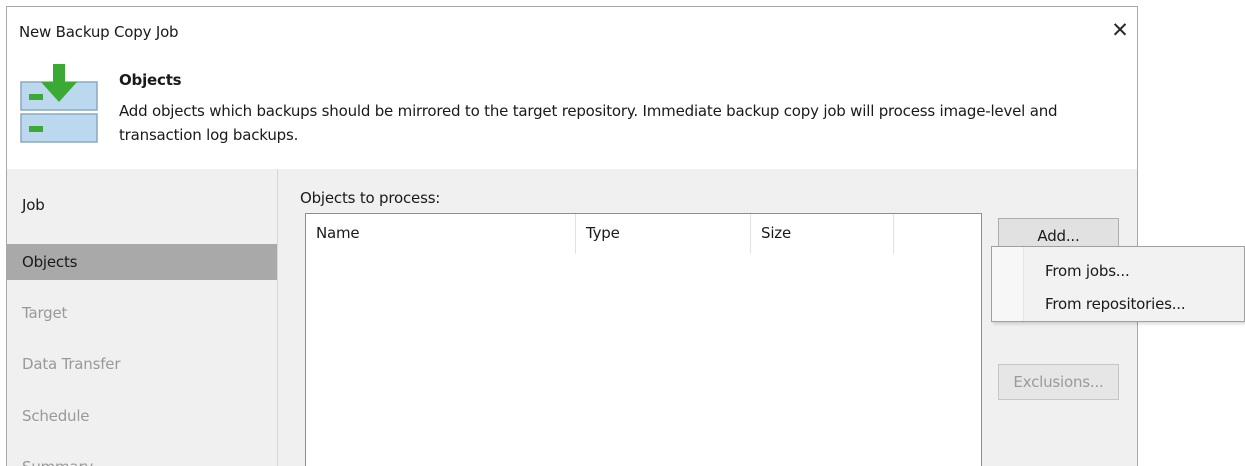 This screenshot has height=466, width=1245. What do you see at coordinates (45, 313) in the screenshot?
I see `sidebar-item-target: Target` at bounding box center [45, 313].